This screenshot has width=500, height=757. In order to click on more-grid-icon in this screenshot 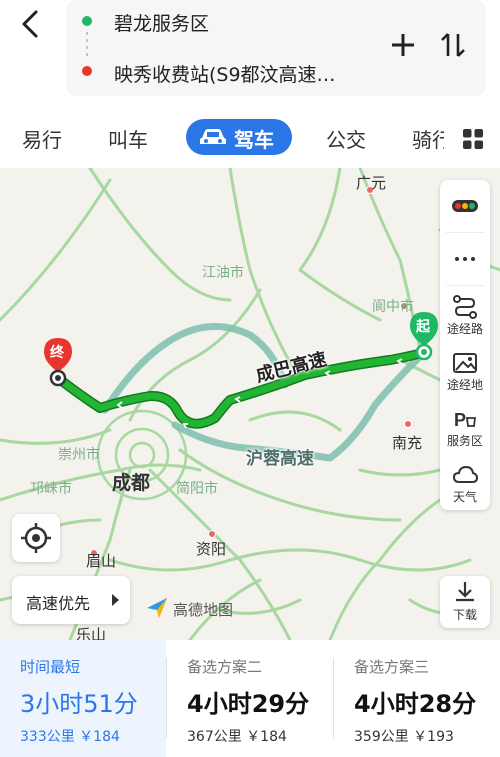, I will do `click(473, 139)`.